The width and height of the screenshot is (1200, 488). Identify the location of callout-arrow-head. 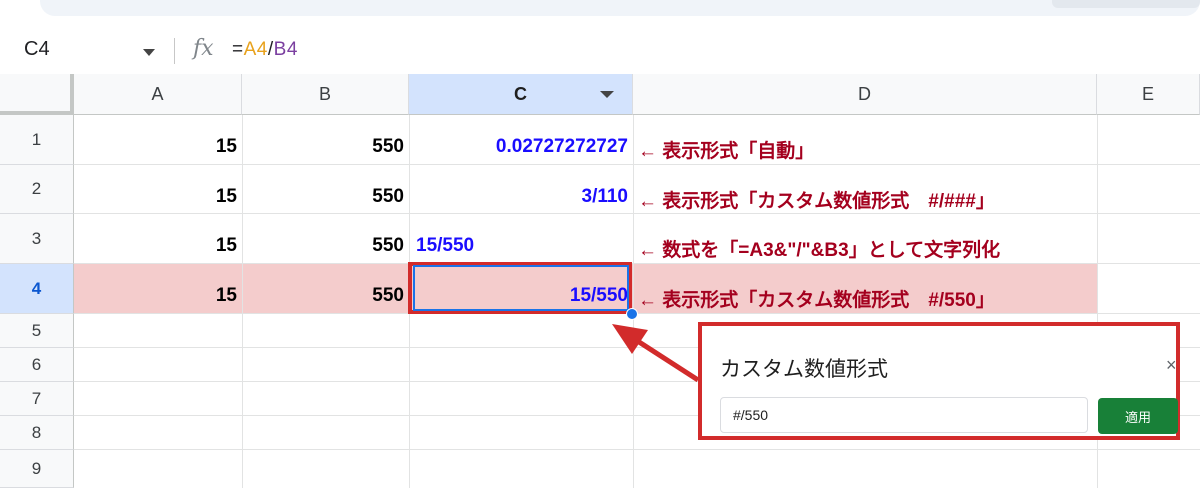
(630, 339).